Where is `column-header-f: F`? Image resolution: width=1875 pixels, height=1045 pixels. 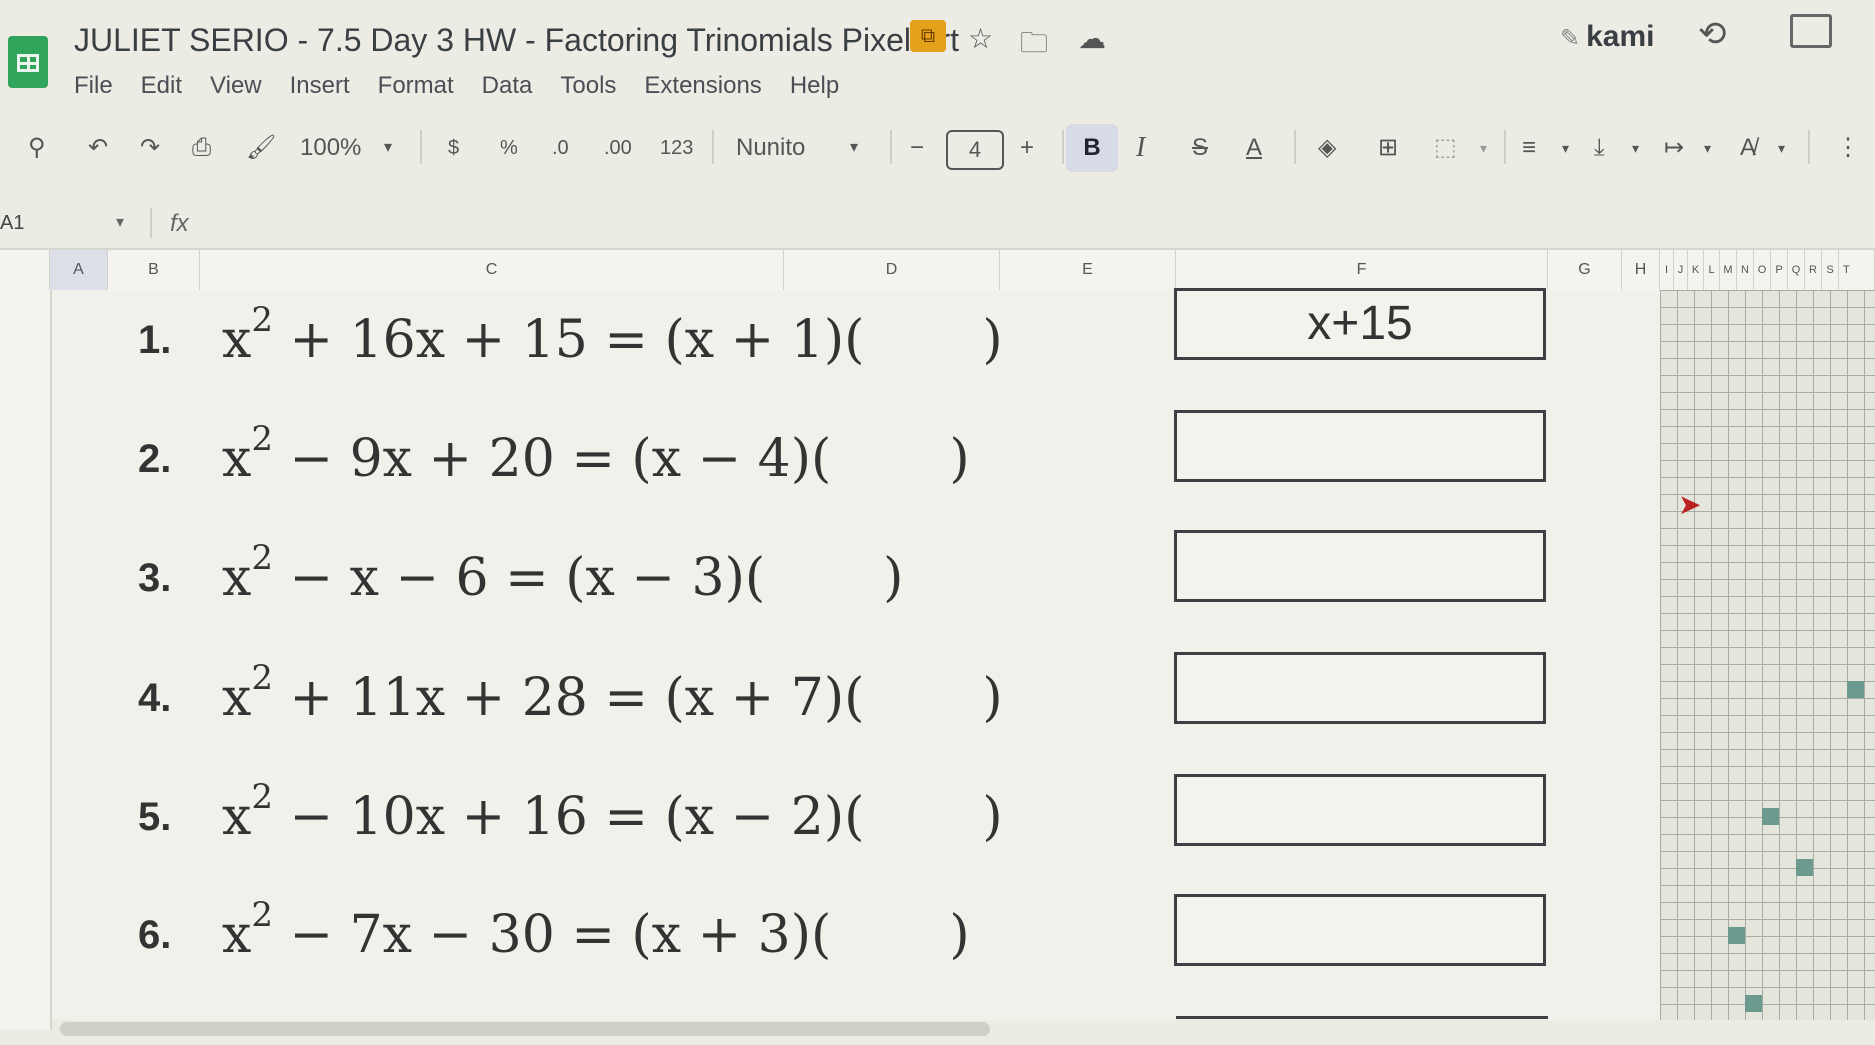 column-header-f: F is located at coordinates (1362, 270).